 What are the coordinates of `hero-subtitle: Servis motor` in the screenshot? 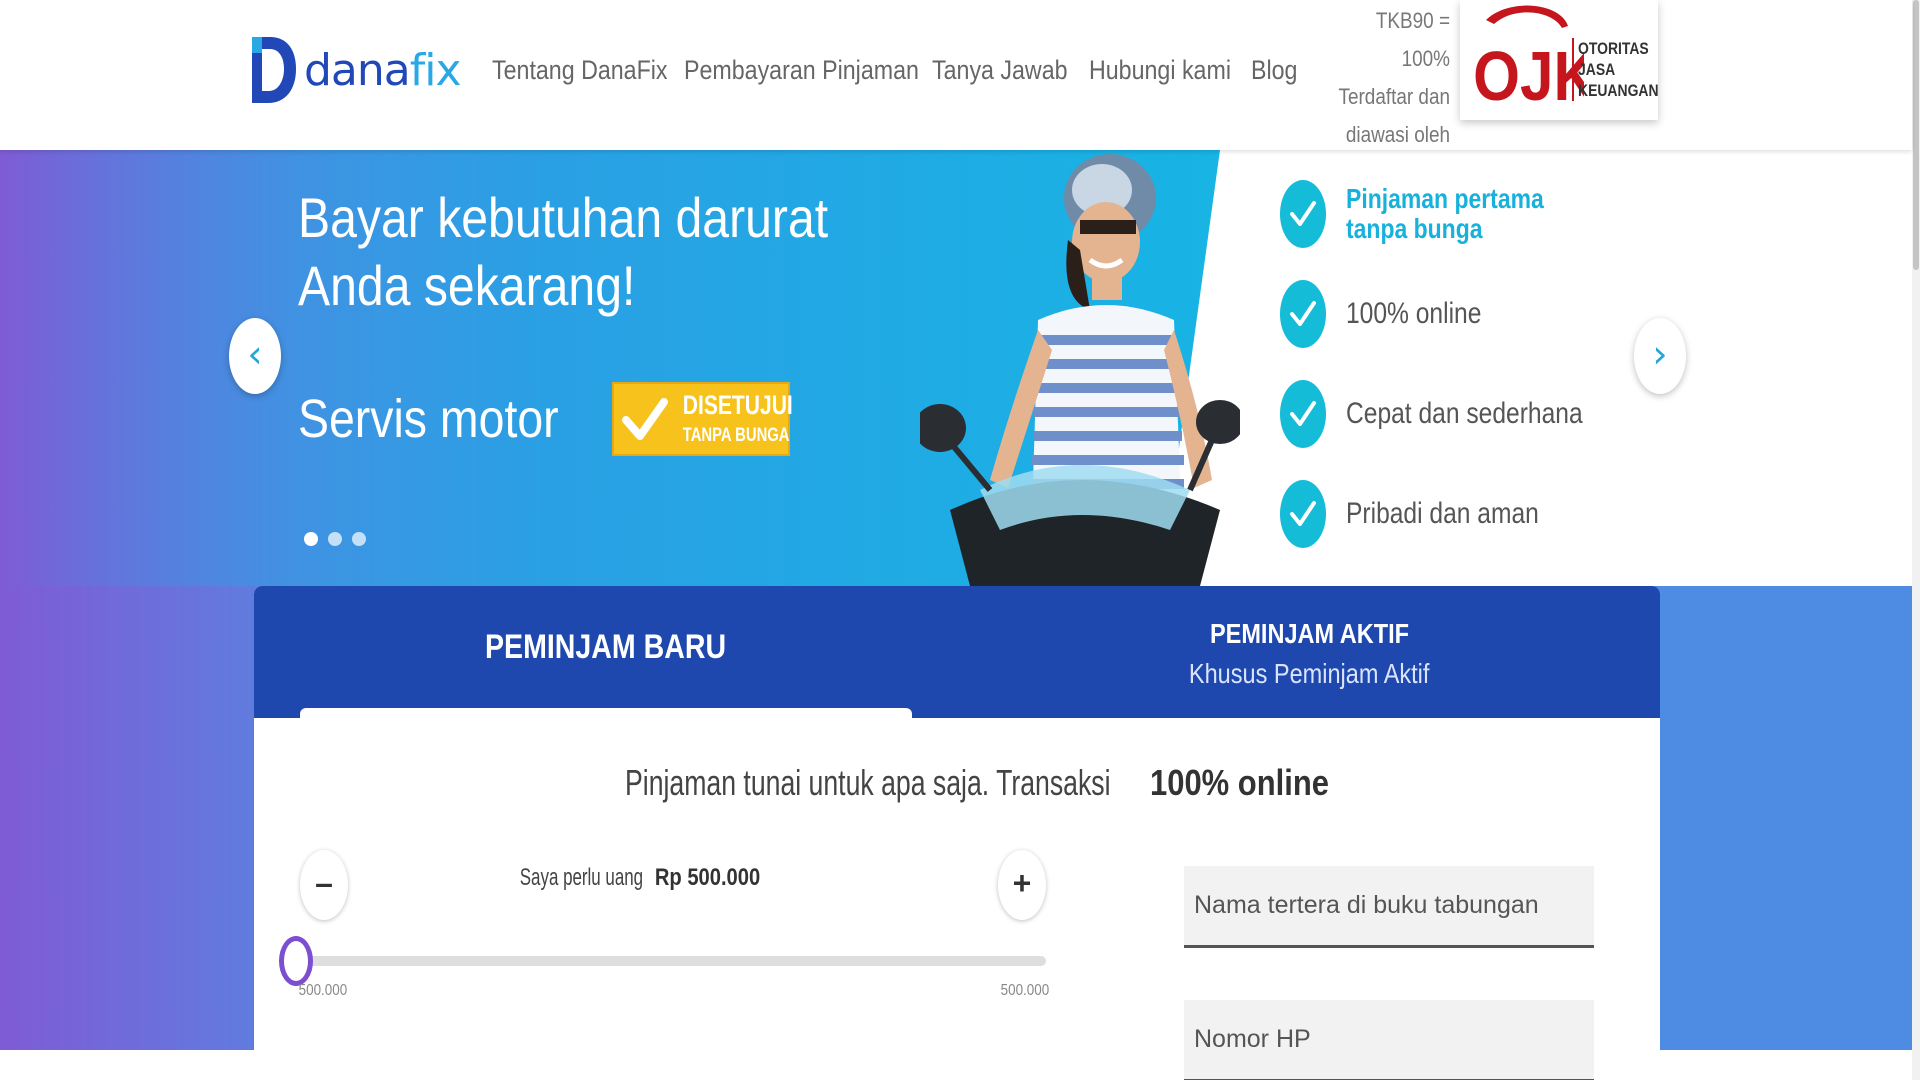 It's located at (428, 419).